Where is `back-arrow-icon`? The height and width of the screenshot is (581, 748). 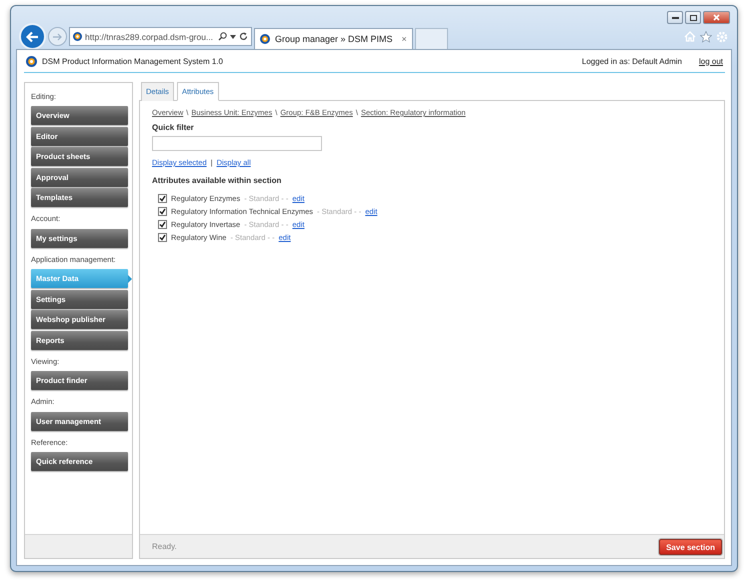
back-arrow-icon is located at coordinates (32, 36).